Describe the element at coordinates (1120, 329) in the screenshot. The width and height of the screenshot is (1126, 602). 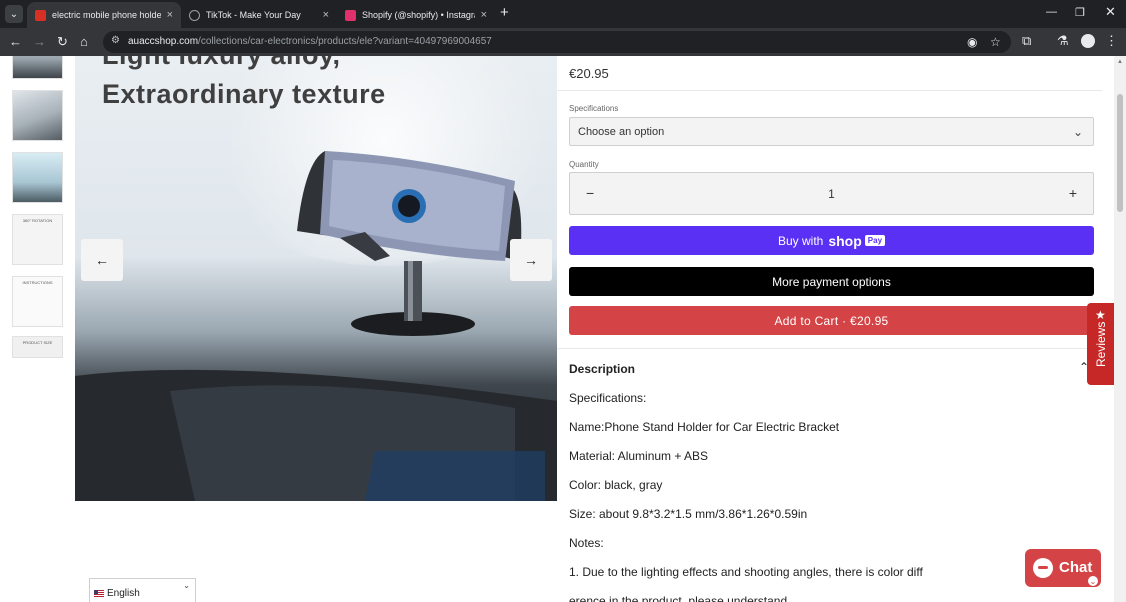
I see `page-scrollbar: ▲` at that location.